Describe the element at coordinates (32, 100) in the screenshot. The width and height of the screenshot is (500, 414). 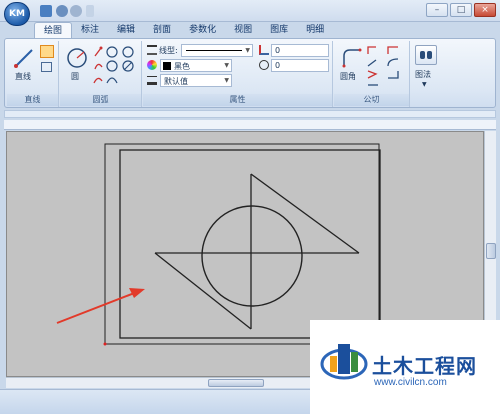
I see `group-line-label: 直线` at that location.